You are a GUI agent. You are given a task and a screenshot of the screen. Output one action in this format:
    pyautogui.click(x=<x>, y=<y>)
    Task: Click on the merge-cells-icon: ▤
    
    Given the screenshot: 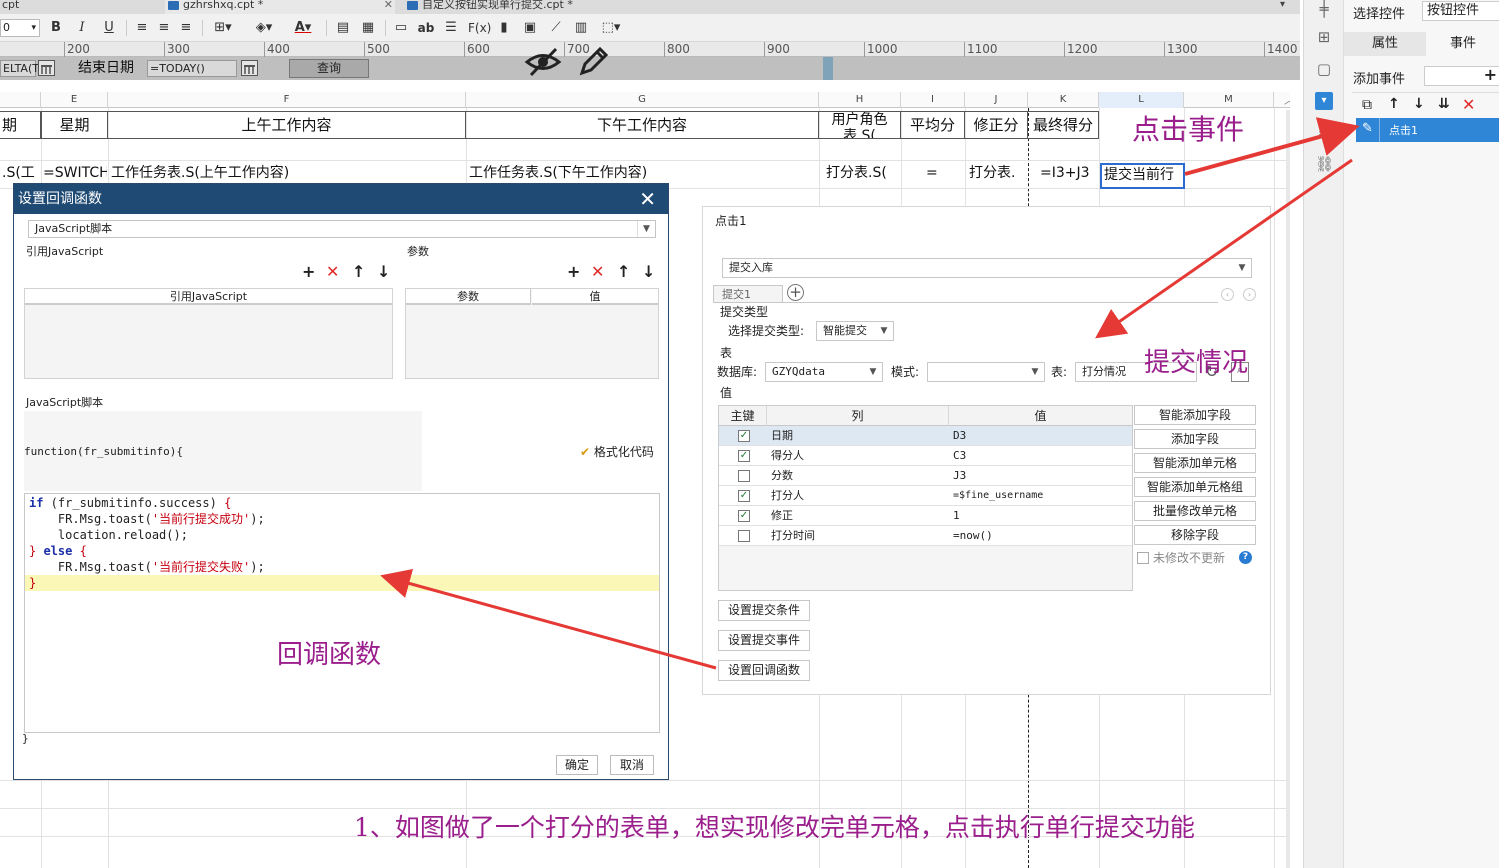 What is the action you would take?
    pyautogui.click(x=343, y=28)
    